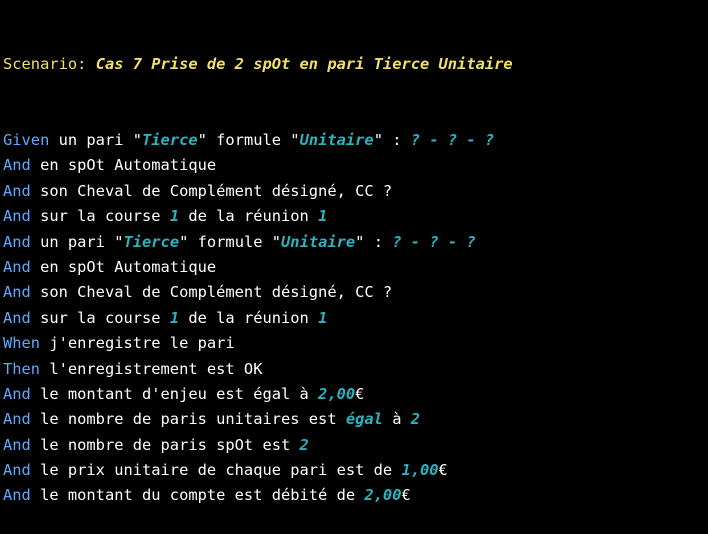  Describe the element at coordinates (22, 368) in the screenshot. I see `step-keyword: Then` at that location.